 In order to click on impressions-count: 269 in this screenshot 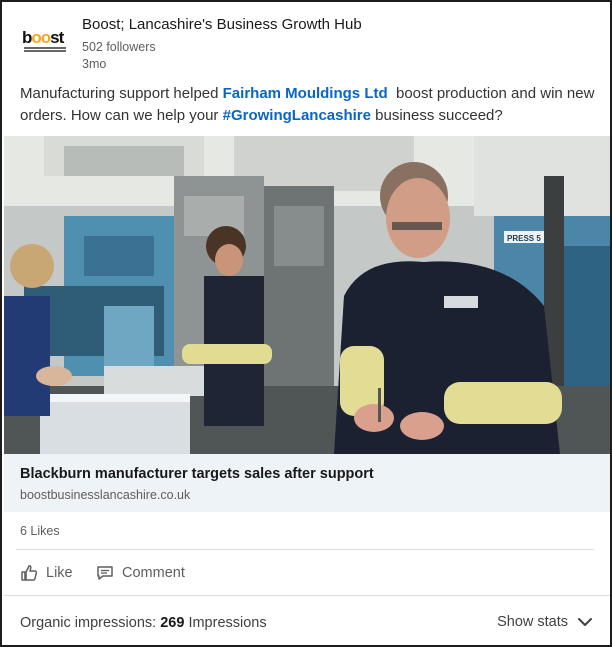, I will do `click(172, 623)`.